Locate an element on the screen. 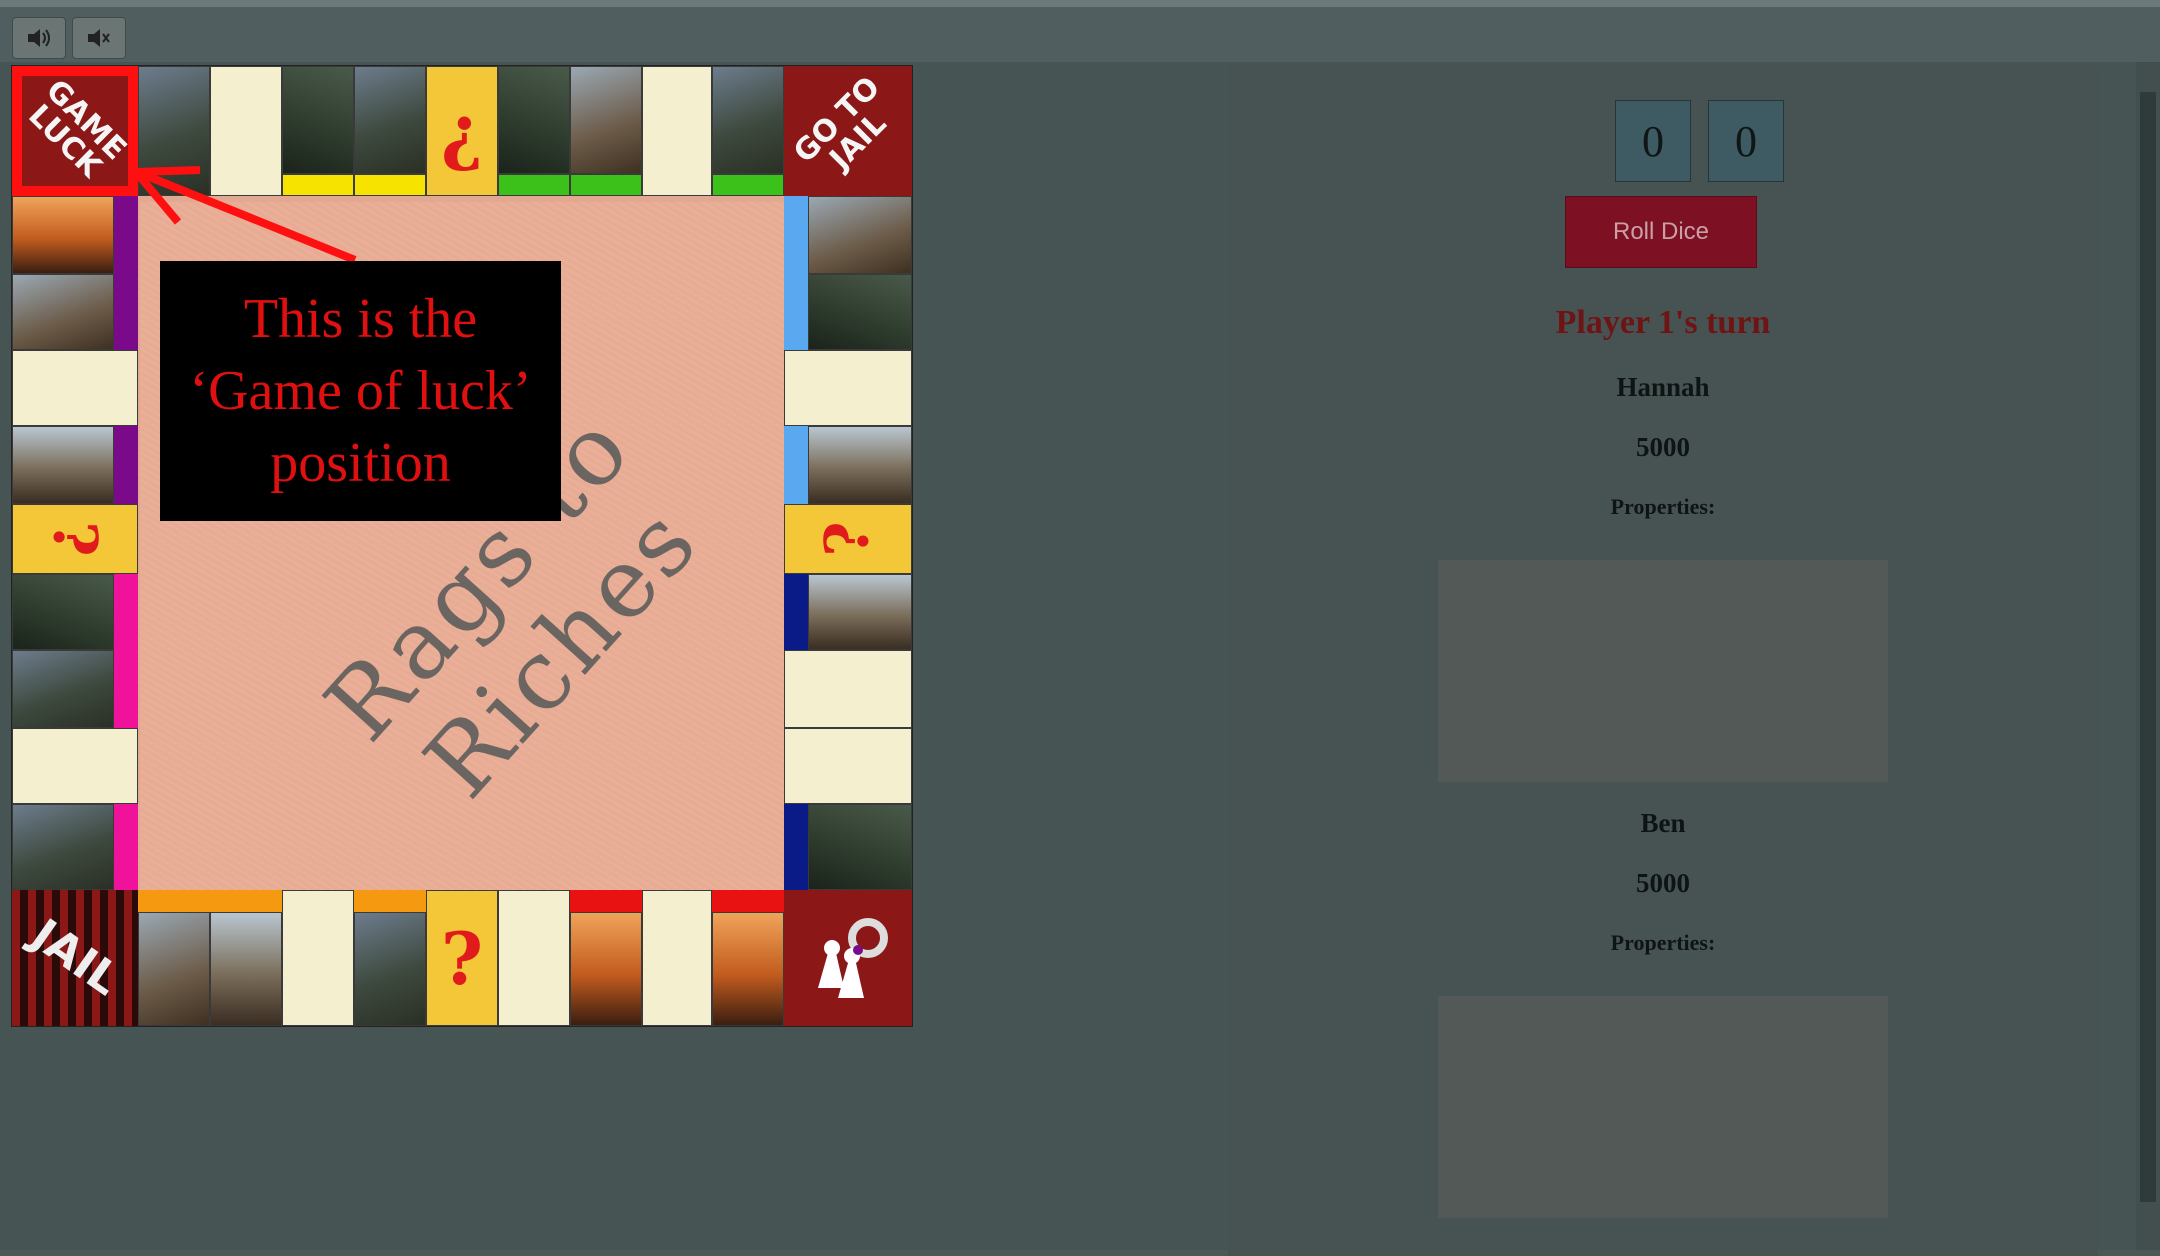 The height and width of the screenshot is (1256, 2160). go-to-jail-corner: GO TO JAIL is located at coordinates (848, 131).